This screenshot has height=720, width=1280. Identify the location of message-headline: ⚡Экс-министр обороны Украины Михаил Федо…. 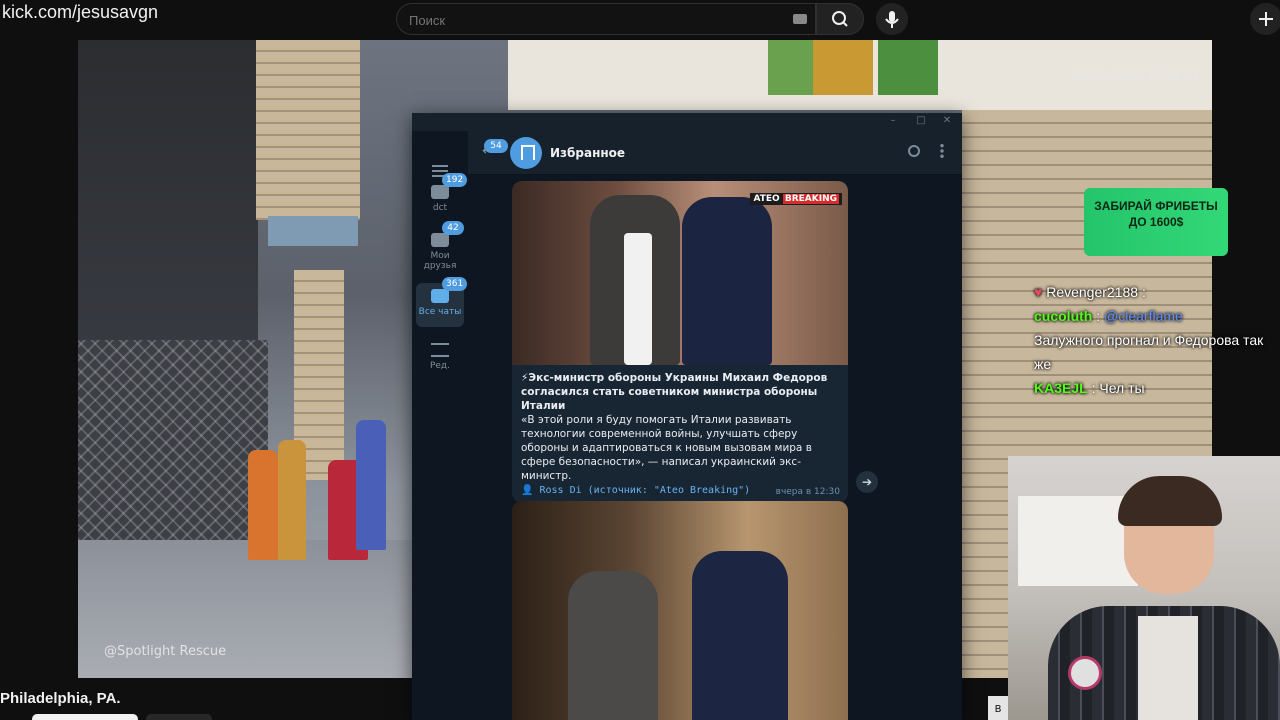
(674, 392).